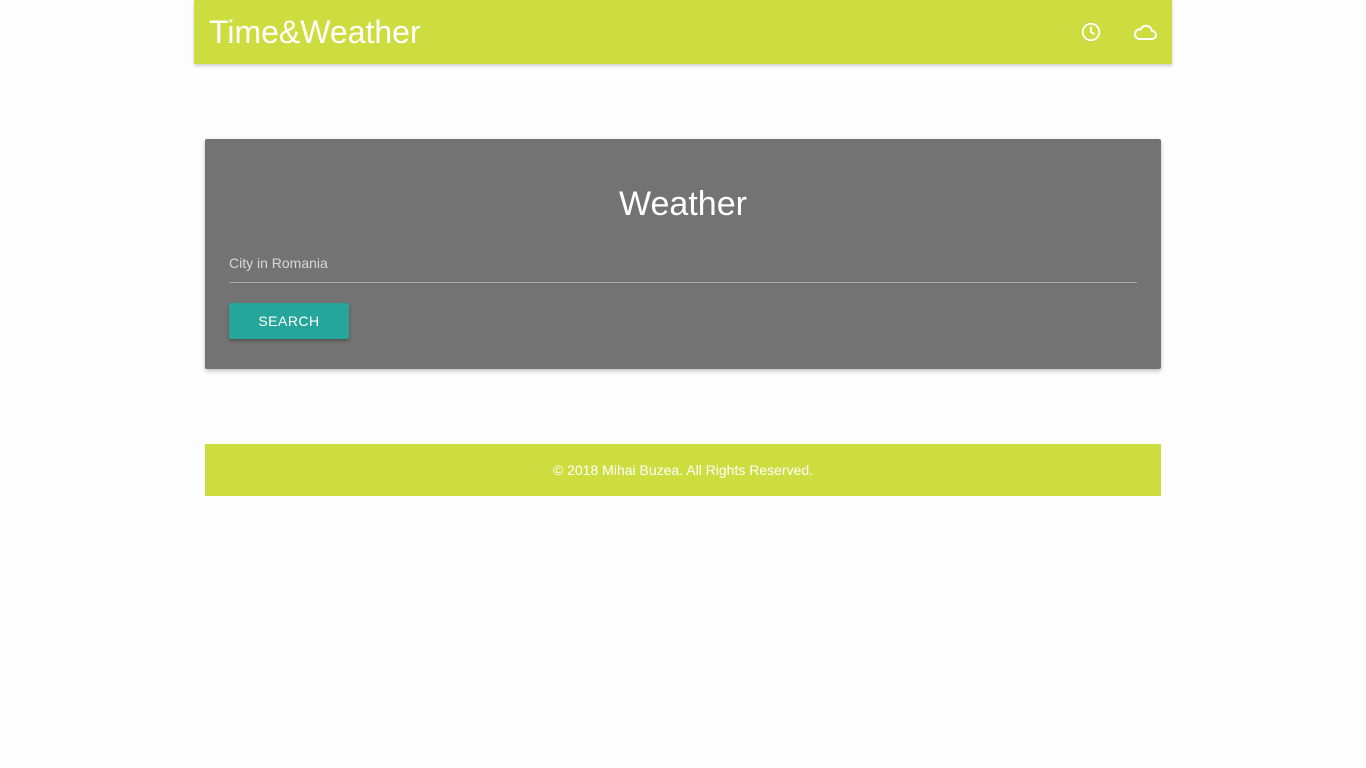 The height and width of the screenshot is (768, 1366). What do you see at coordinates (683, 204) in the screenshot?
I see `card-title: Weather` at bounding box center [683, 204].